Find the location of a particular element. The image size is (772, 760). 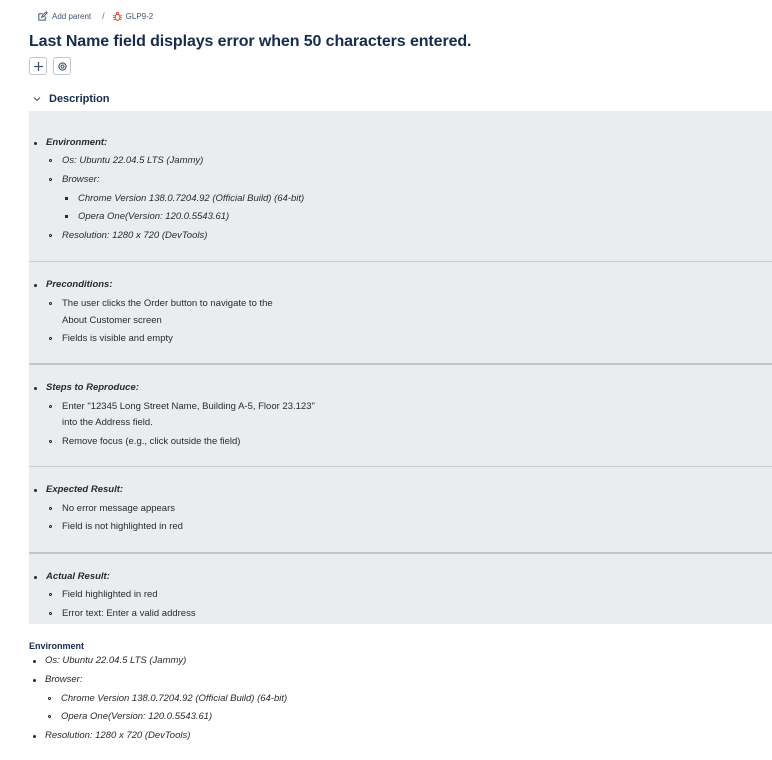

pre-item1-line2: About Customer screen is located at coordinates (112, 320).